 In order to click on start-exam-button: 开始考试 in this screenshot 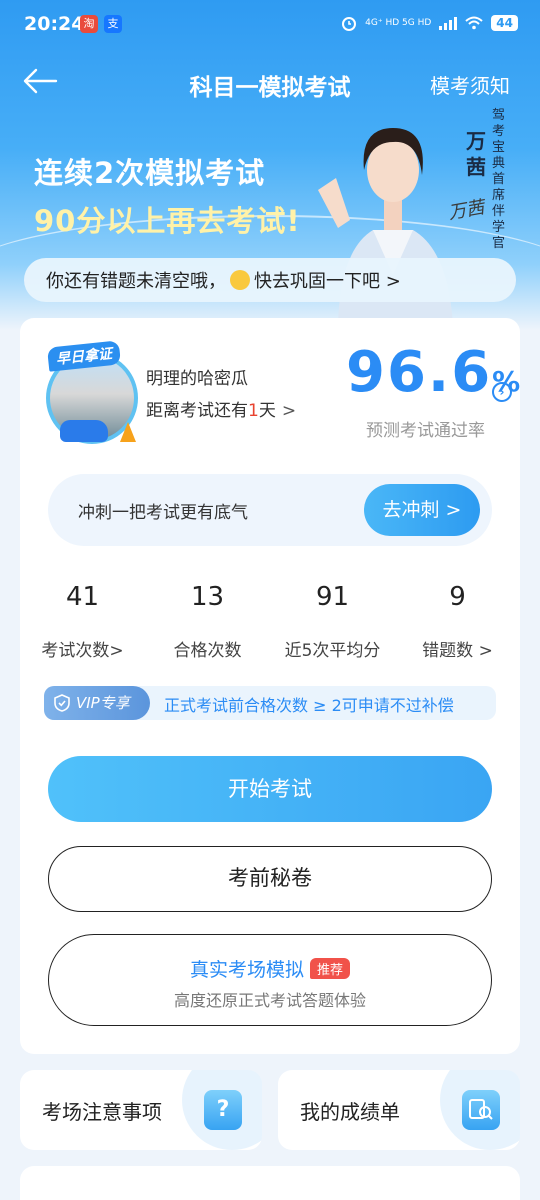, I will do `click(270, 789)`.